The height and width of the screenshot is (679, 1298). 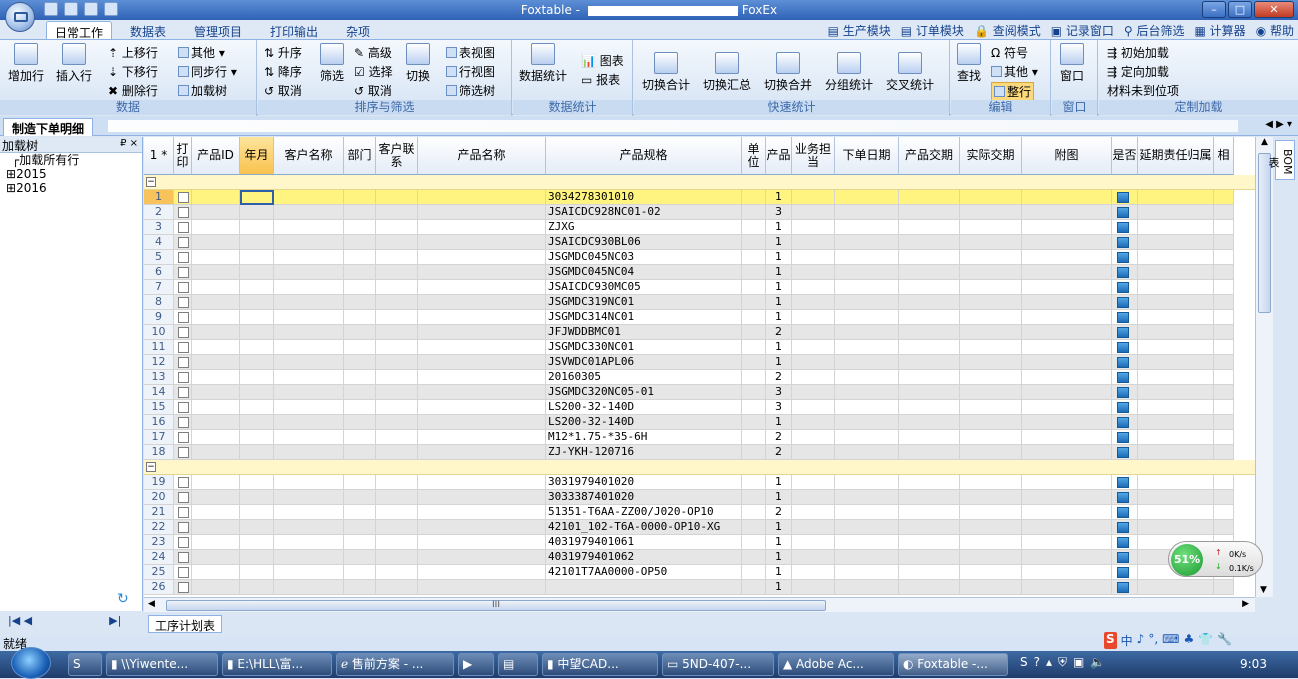 What do you see at coordinates (1007, 30) in the screenshot?
I see `lookup-mode-button: 🔒 查阅模式` at bounding box center [1007, 30].